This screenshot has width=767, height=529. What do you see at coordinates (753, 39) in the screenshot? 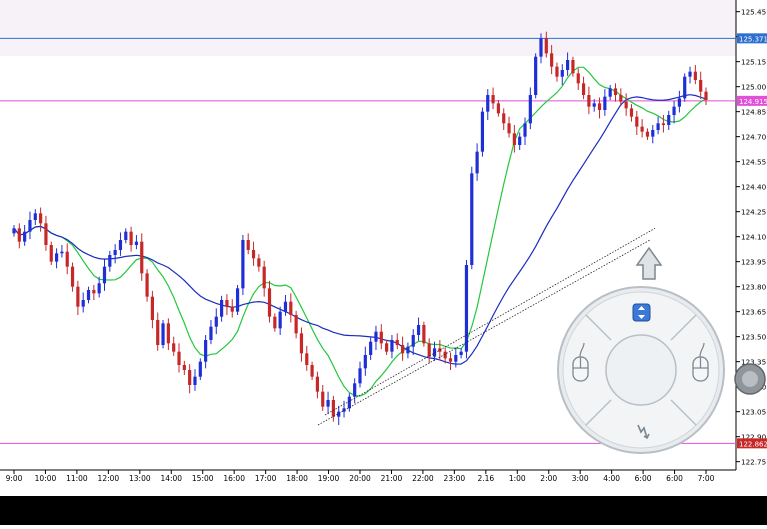
I see `upper-price-label: 125.3719` at bounding box center [753, 39].